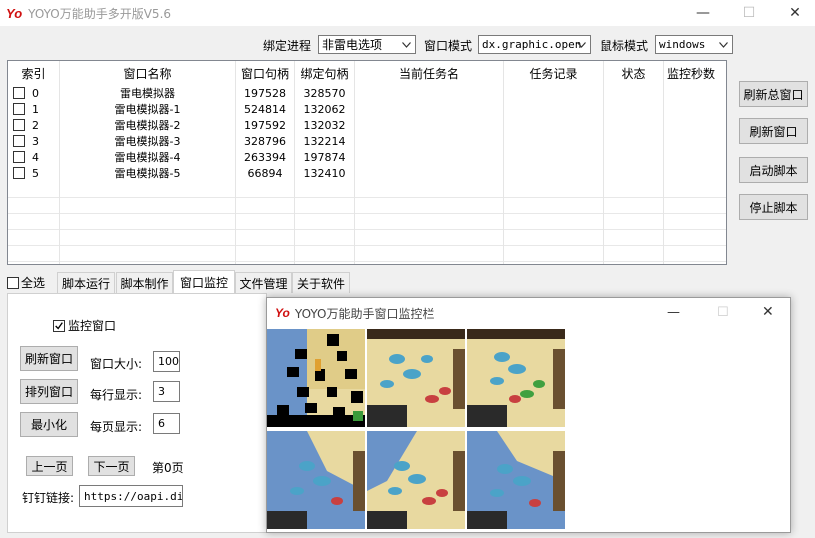  What do you see at coordinates (773, 170) in the screenshot?
I see `start-script-button: 启动脚本` at bounding box center [773, 170].